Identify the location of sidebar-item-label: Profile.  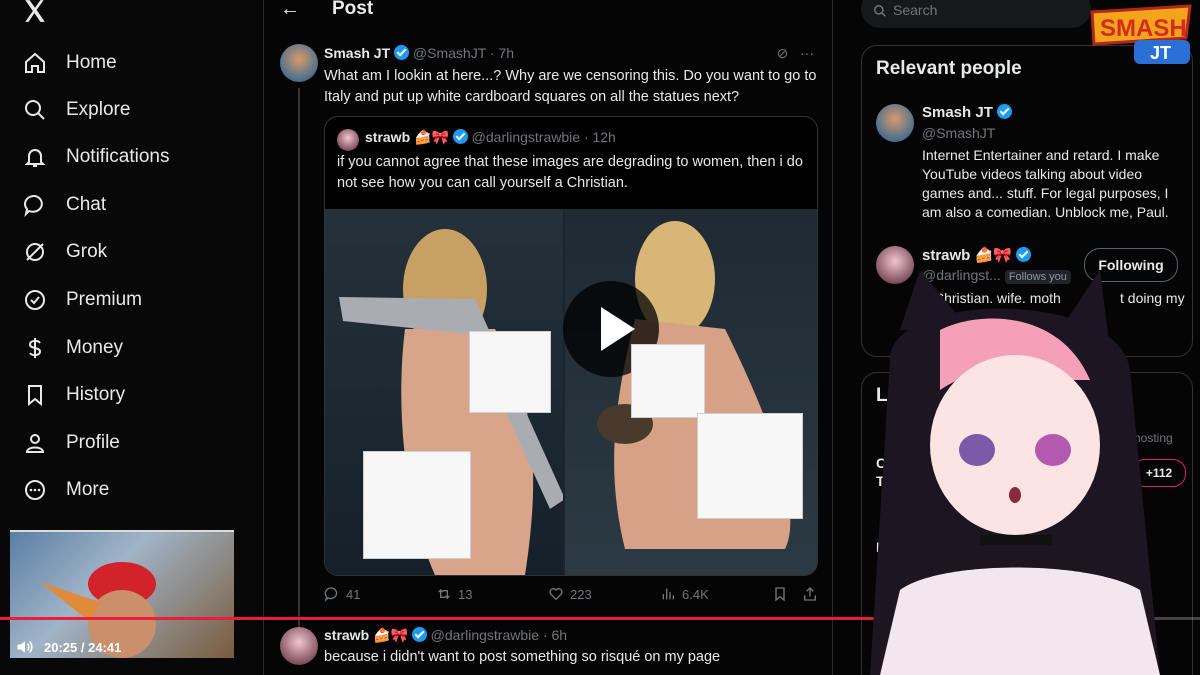
(93, 442).